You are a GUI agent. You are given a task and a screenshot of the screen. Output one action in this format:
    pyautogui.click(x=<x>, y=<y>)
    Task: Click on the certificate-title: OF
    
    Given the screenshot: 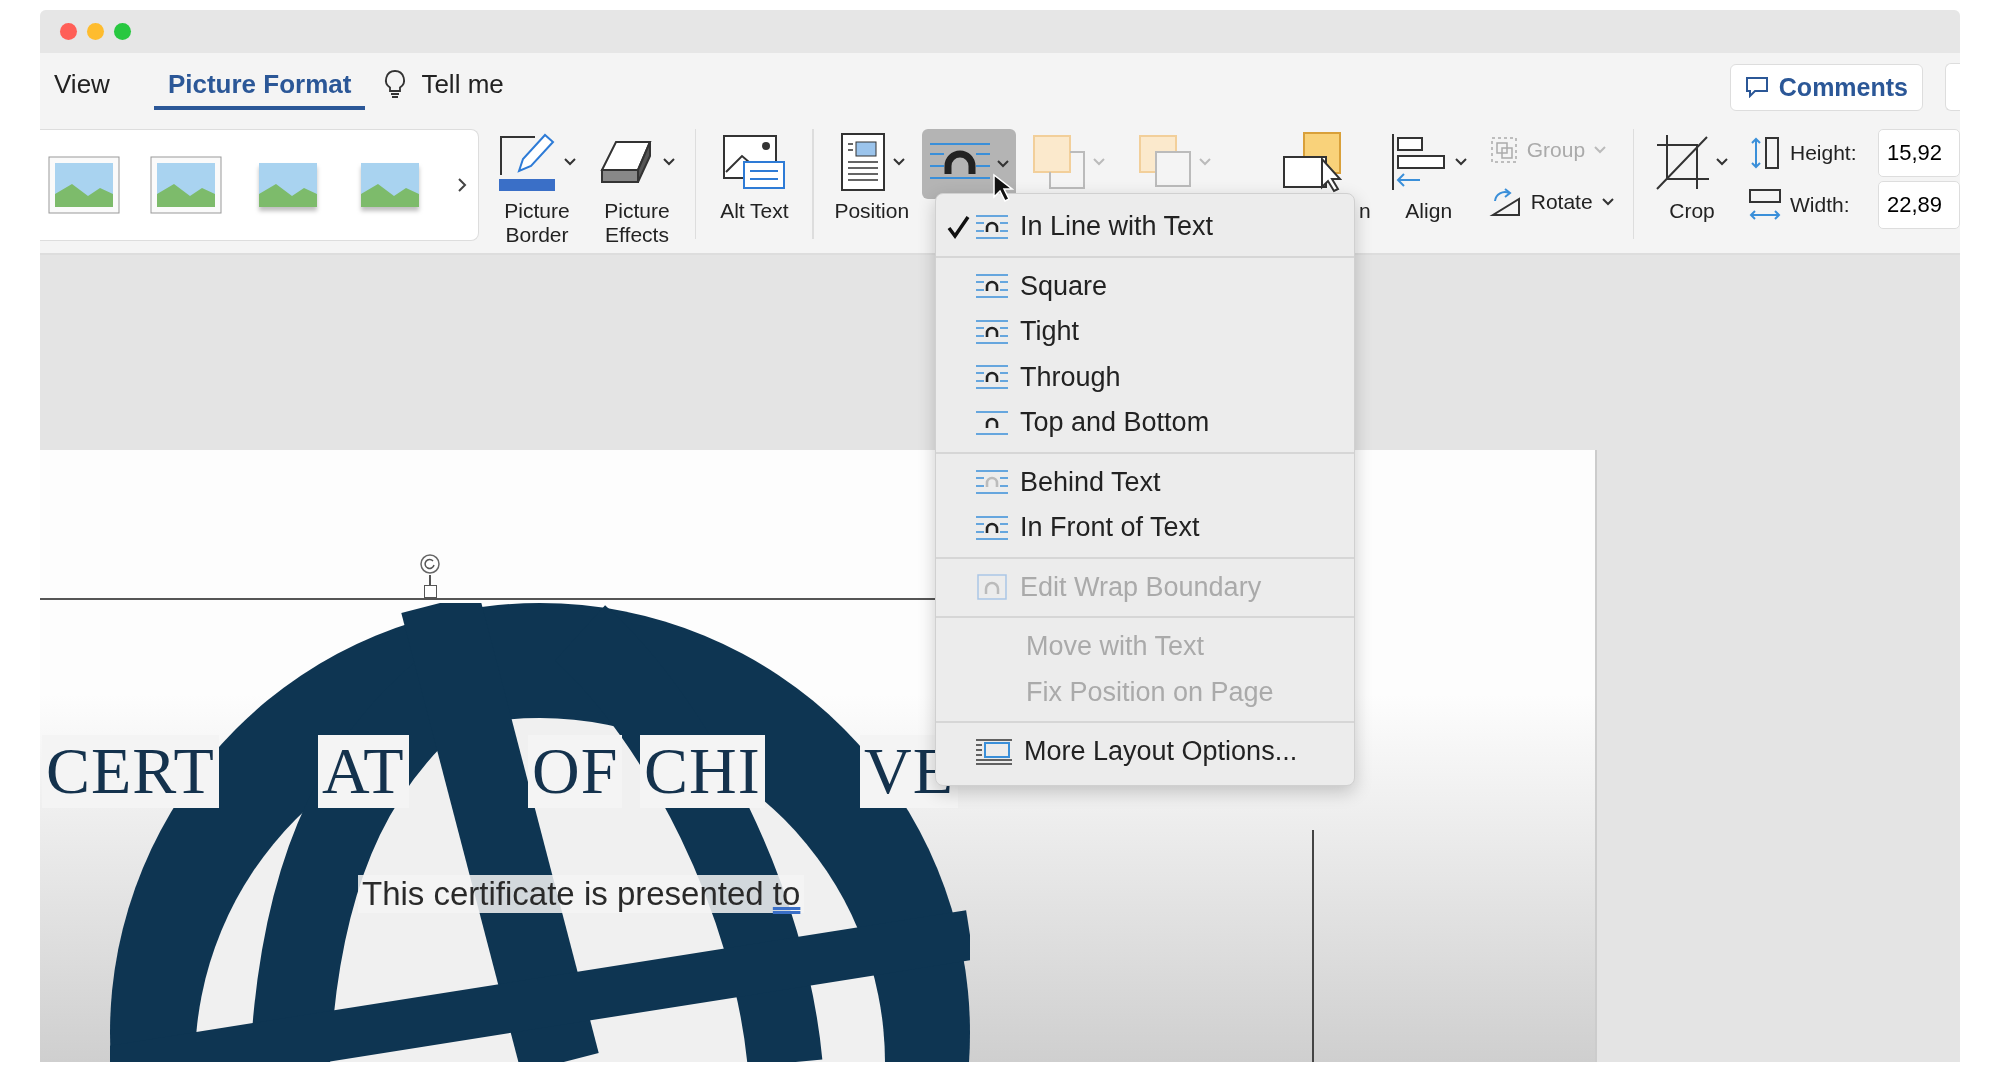 What is the action you would take?
    pyautogui.click(x=575, y=771)
    